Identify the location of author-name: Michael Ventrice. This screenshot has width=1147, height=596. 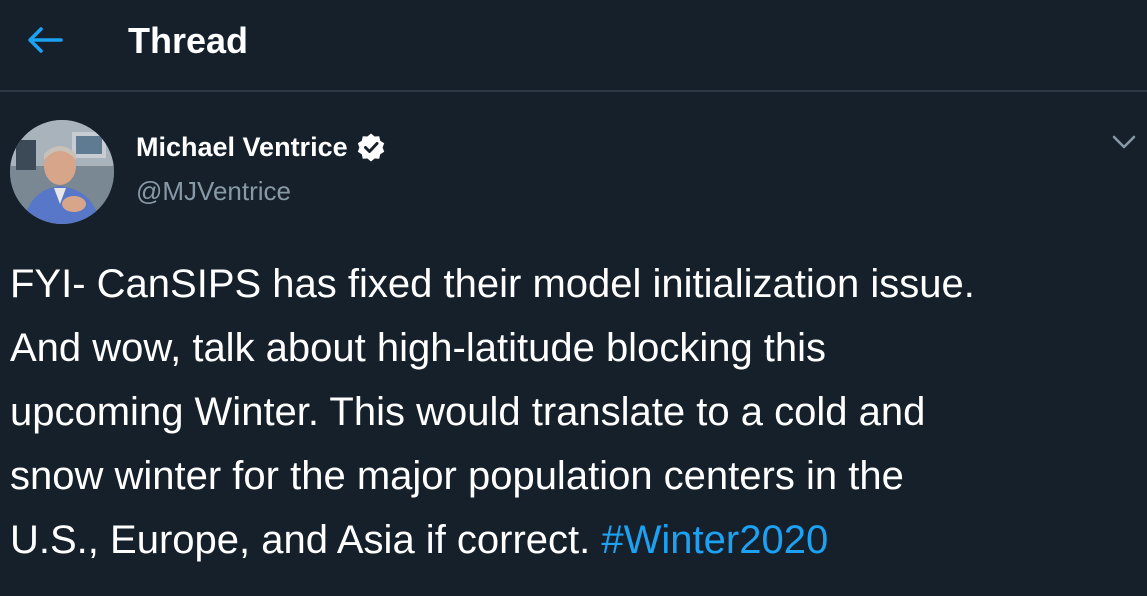
(261, 147).